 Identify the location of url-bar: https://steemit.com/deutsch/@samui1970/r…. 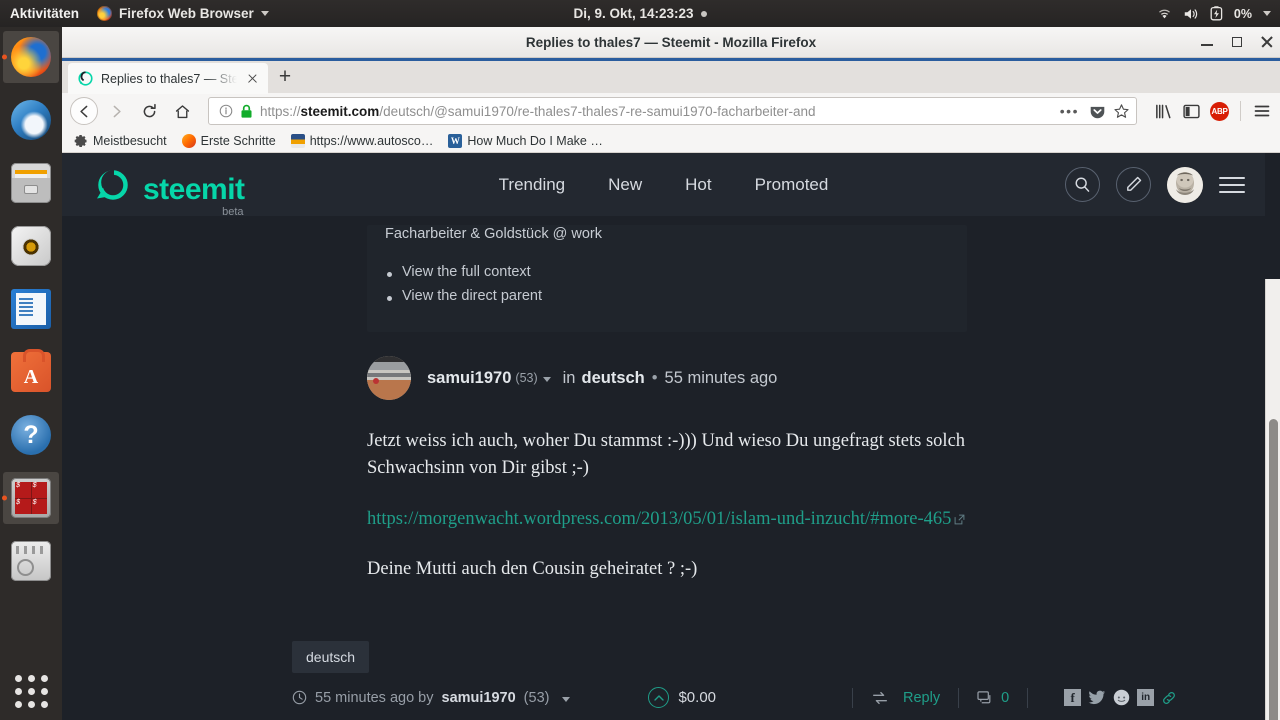
(672, 111).